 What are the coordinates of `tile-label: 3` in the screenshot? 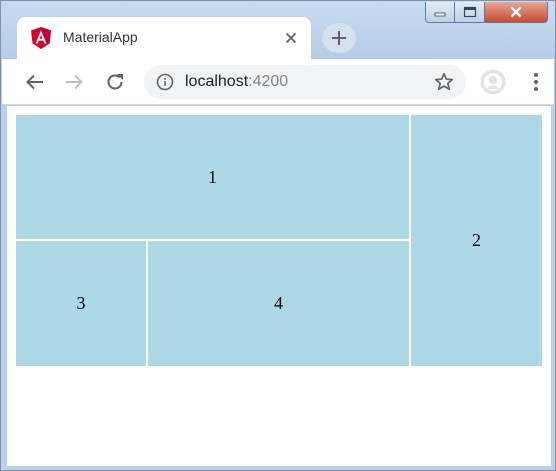 It's located at (81, 303).